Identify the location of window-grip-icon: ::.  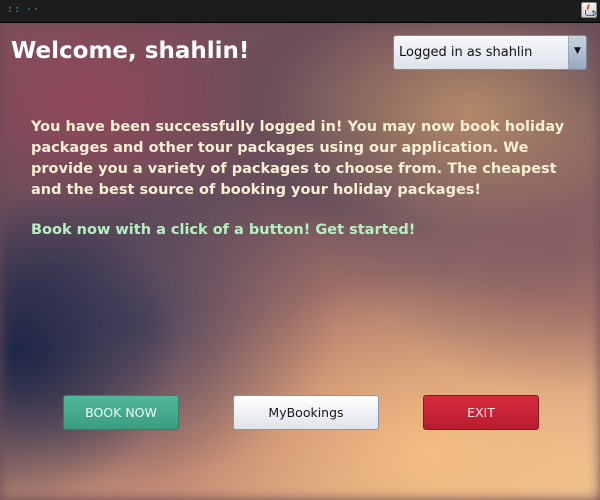
(14, 9).